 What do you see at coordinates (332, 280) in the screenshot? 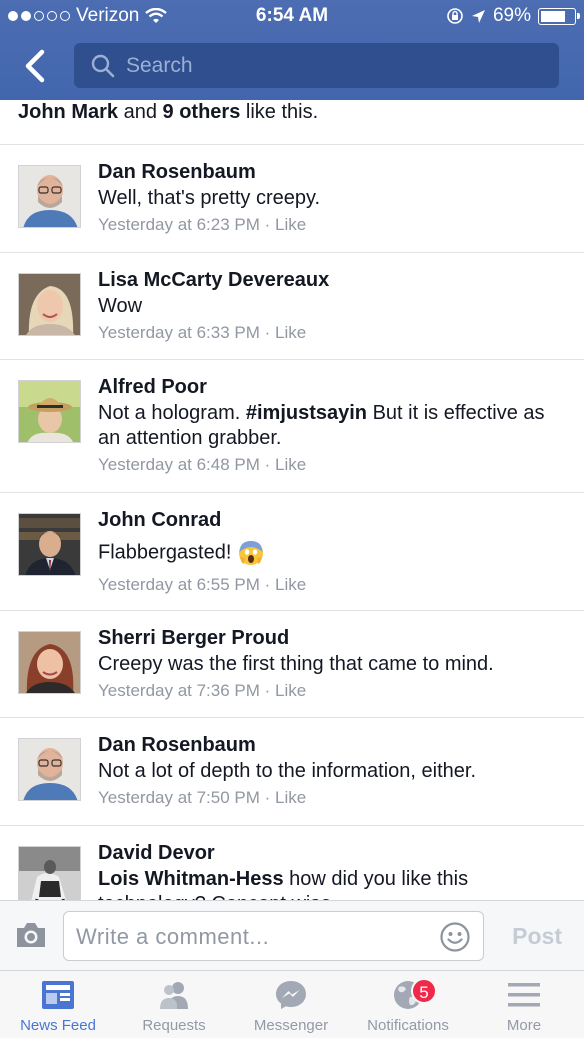
I see `commenter-name: Lisa McCarty Devereaux` at bounding box center [332, 280].